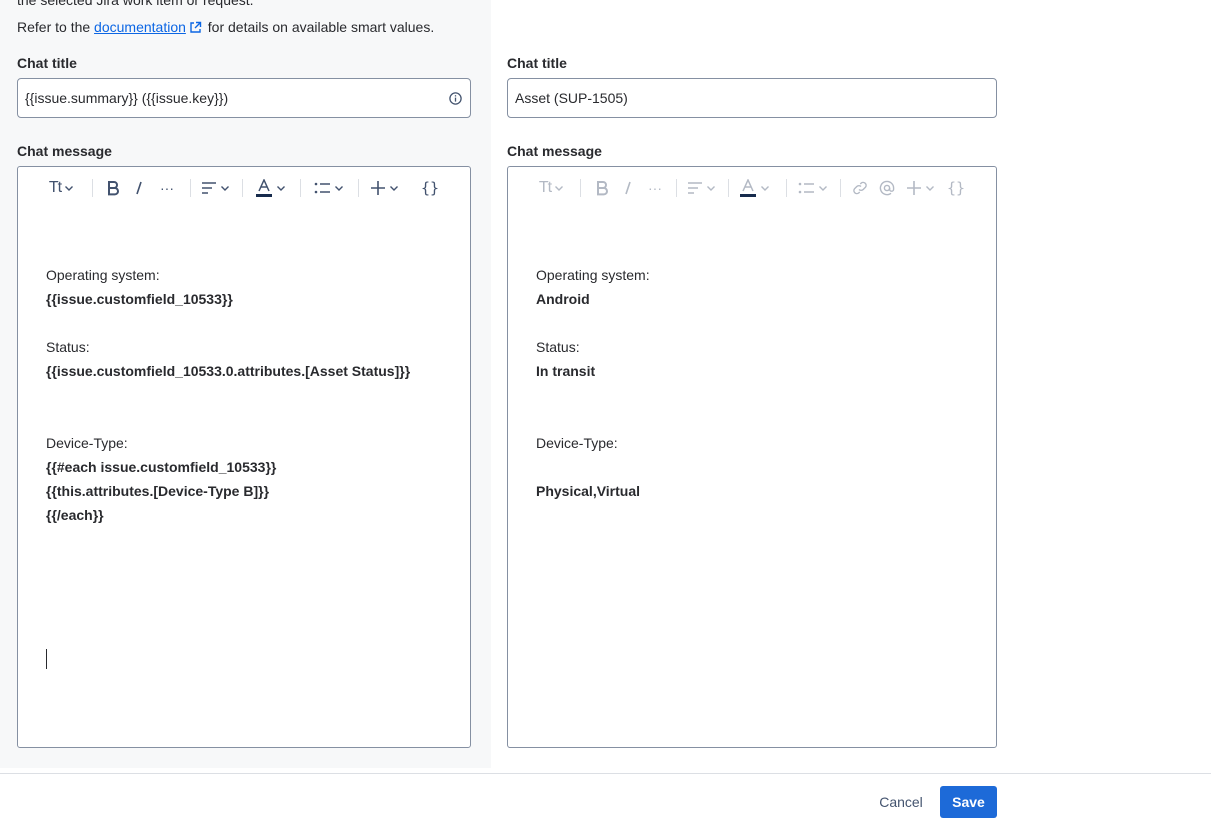  What do you see at coordinates (571, 98) in the screenshot?
I see `right-chat-title-value: Asset (SUP-1505)` at bounding box center [571, 98].